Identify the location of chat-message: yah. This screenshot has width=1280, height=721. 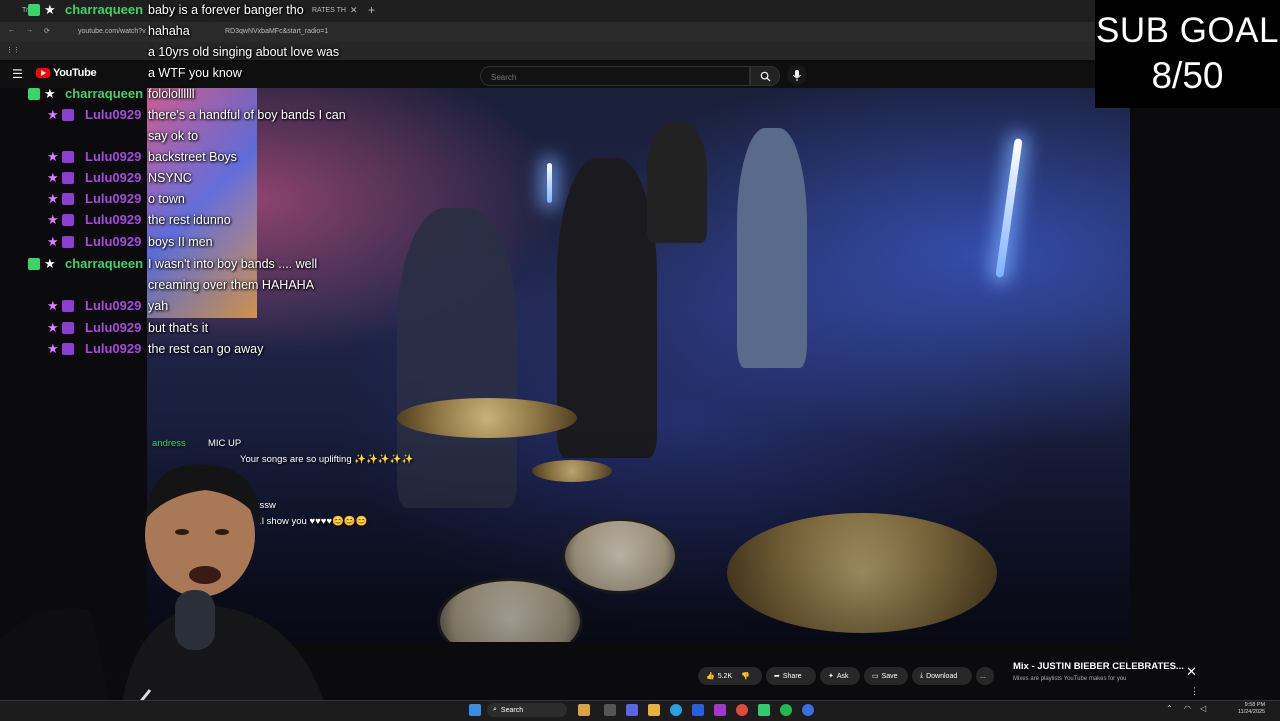
(158, 306).